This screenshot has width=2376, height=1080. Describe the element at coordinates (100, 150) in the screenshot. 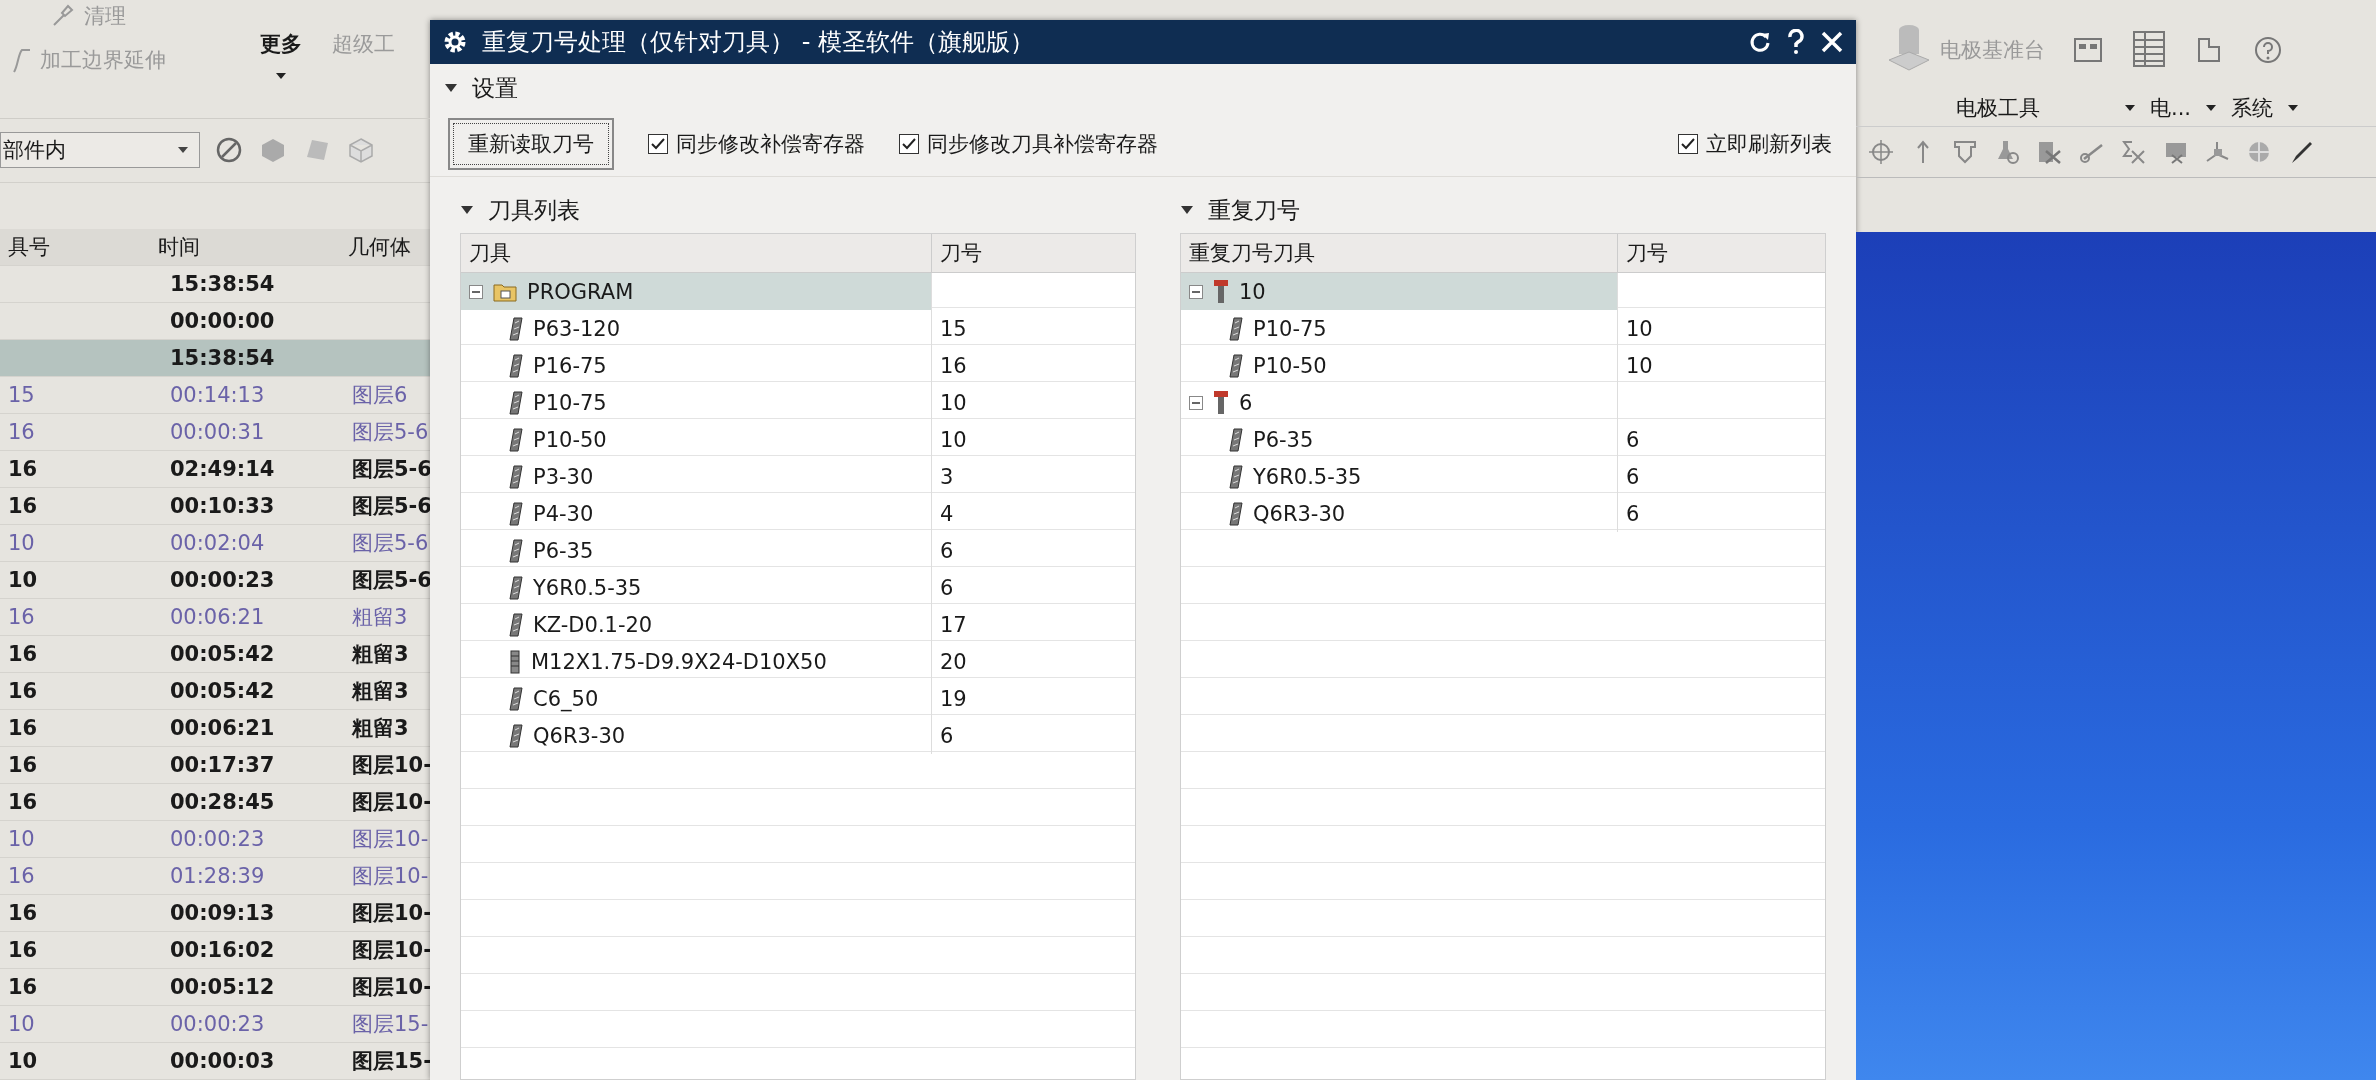

I see `filter-combo: 部件内` at that location.